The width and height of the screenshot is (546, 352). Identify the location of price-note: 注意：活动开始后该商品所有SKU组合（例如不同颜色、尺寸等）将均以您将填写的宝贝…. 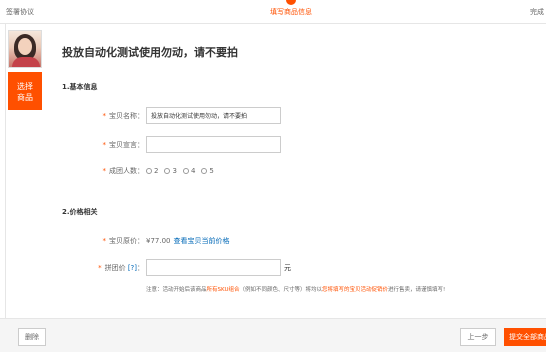
(296, 290).